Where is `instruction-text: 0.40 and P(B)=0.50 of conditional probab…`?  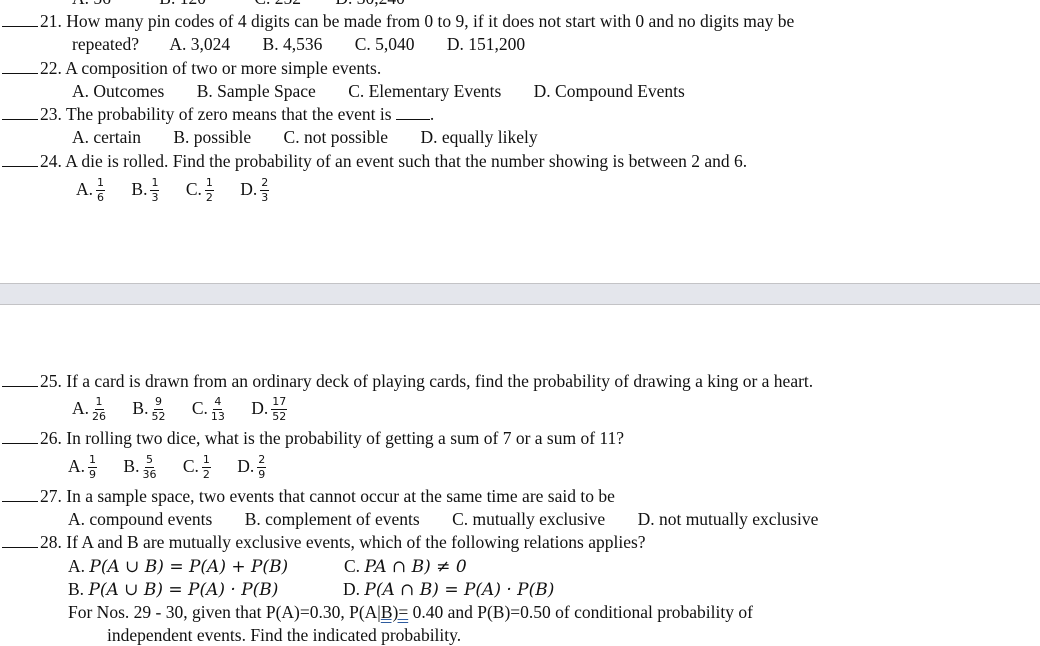 instruction-text: 0.40 and P(B)=0.50 of conditional probab… is located at coordinates (580, 612).